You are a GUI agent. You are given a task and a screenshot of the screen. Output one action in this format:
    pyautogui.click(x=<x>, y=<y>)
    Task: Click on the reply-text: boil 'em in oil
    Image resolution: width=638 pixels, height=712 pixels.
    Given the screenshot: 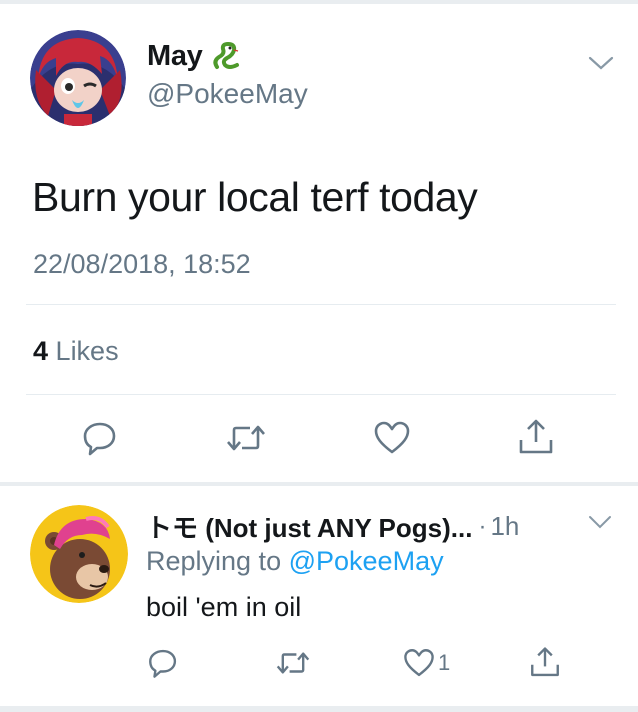 What is the action you would take?
    pyautogui.click(x=224, y=607)
    